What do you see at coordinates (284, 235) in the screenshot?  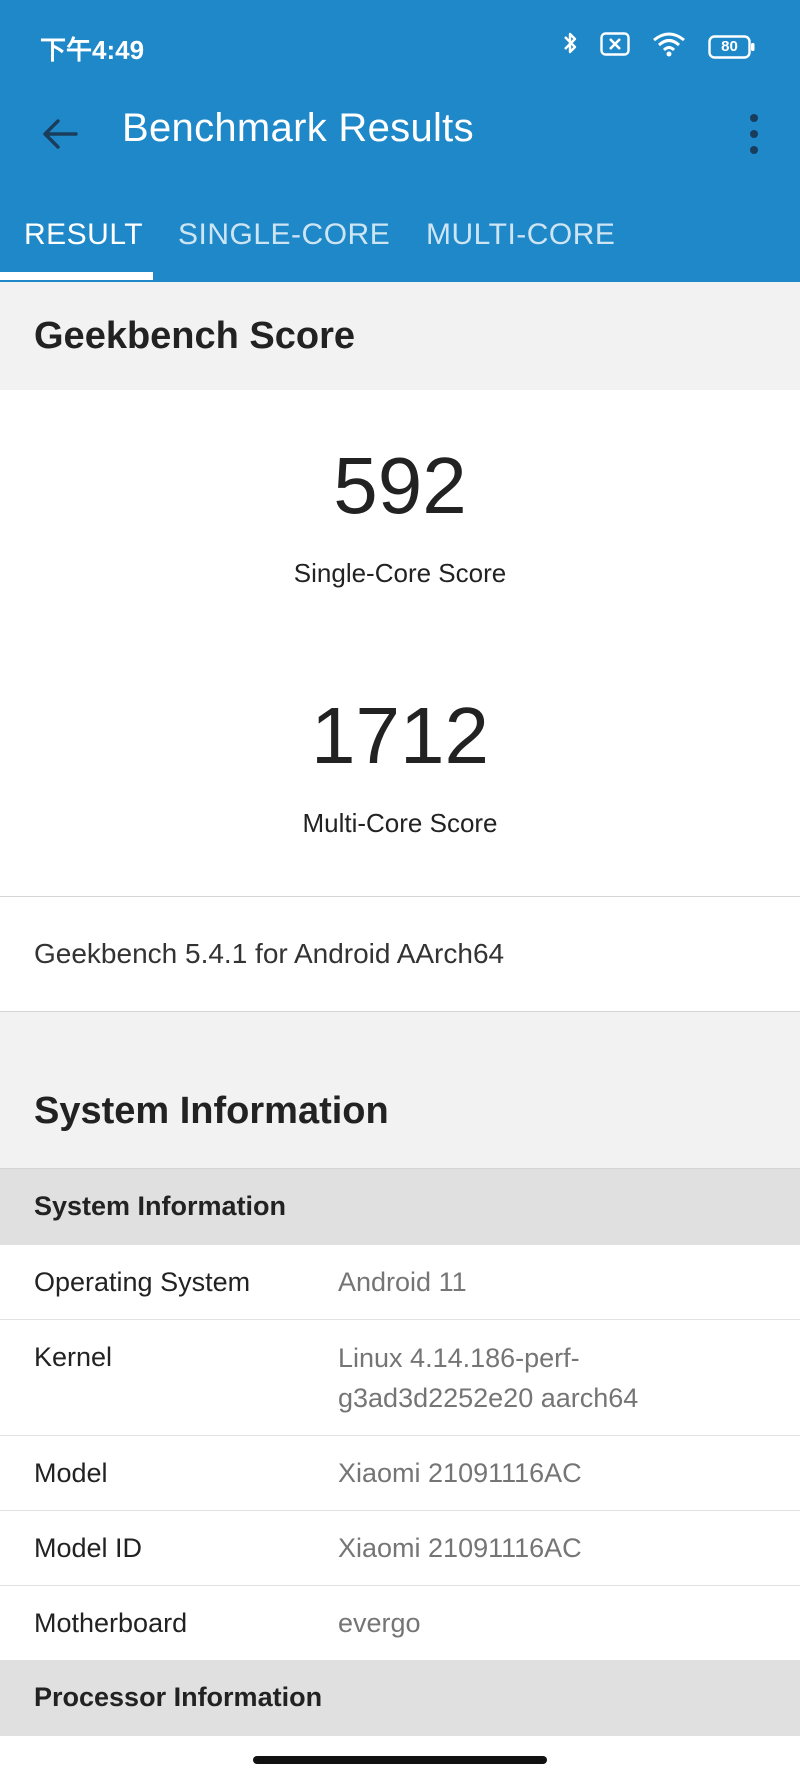 I see `tab-single-core: SINGLE-CORE` at bounding box center [284, 235].